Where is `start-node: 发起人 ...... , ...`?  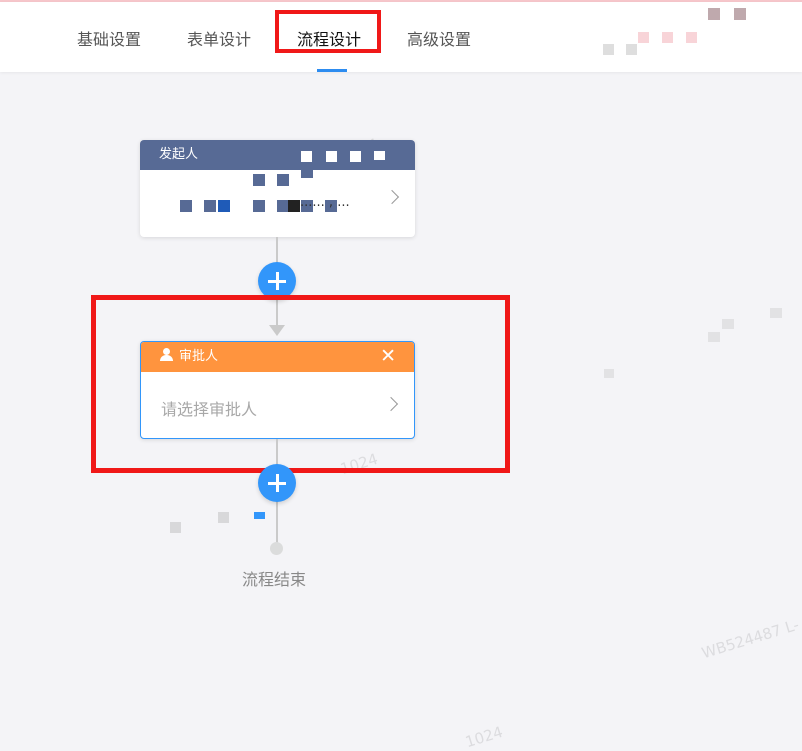 start-node: 发起人 ...... , ... is located at coordinates (277, 188).